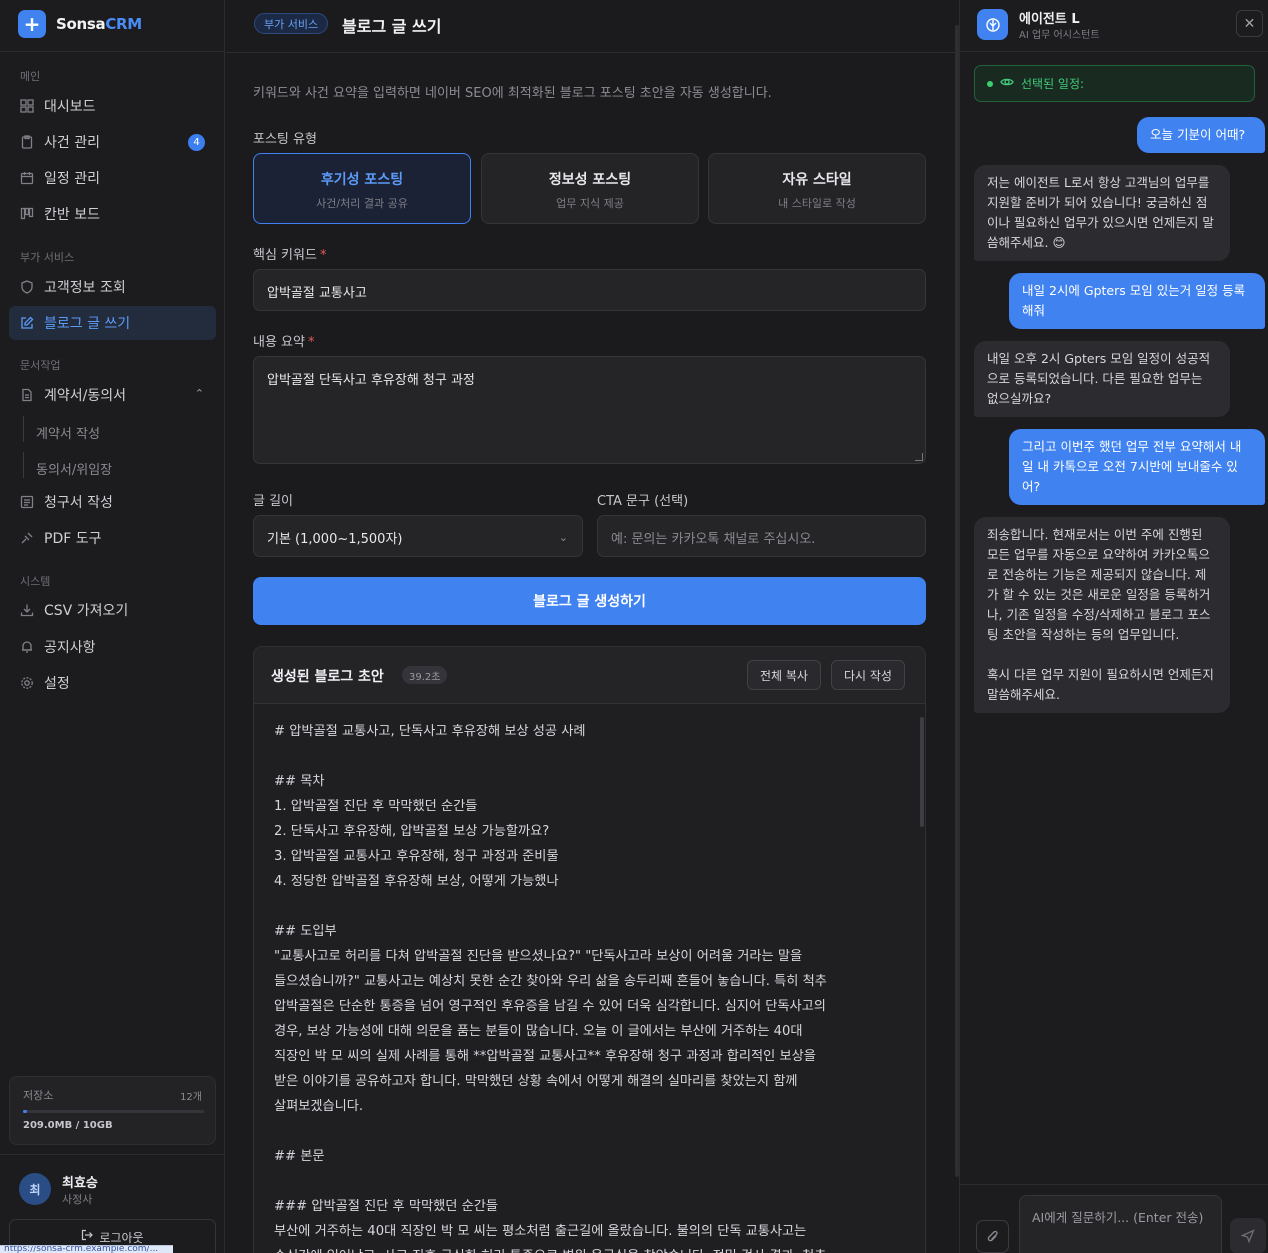 Image resolution: width=1268 pixels, height=1253 pixels. What do you see at coordinates (27, 323) in the screenshot?
I see `edit-icon` at bounding box center [27, 323].